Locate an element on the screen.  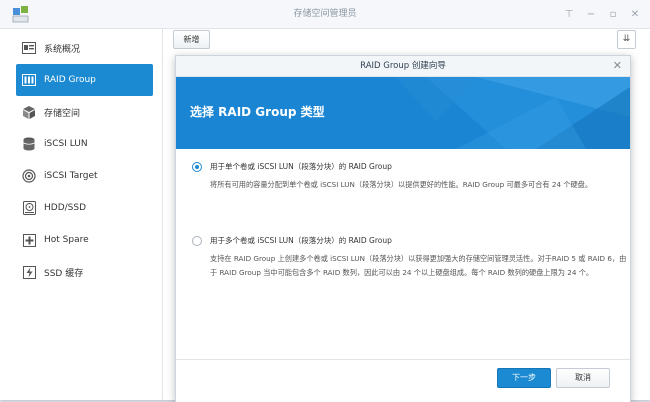
option-label: 用于多个卷或 iSCSI LUN（段落分块）的 RAID Group is located at coordinates (301, 240).